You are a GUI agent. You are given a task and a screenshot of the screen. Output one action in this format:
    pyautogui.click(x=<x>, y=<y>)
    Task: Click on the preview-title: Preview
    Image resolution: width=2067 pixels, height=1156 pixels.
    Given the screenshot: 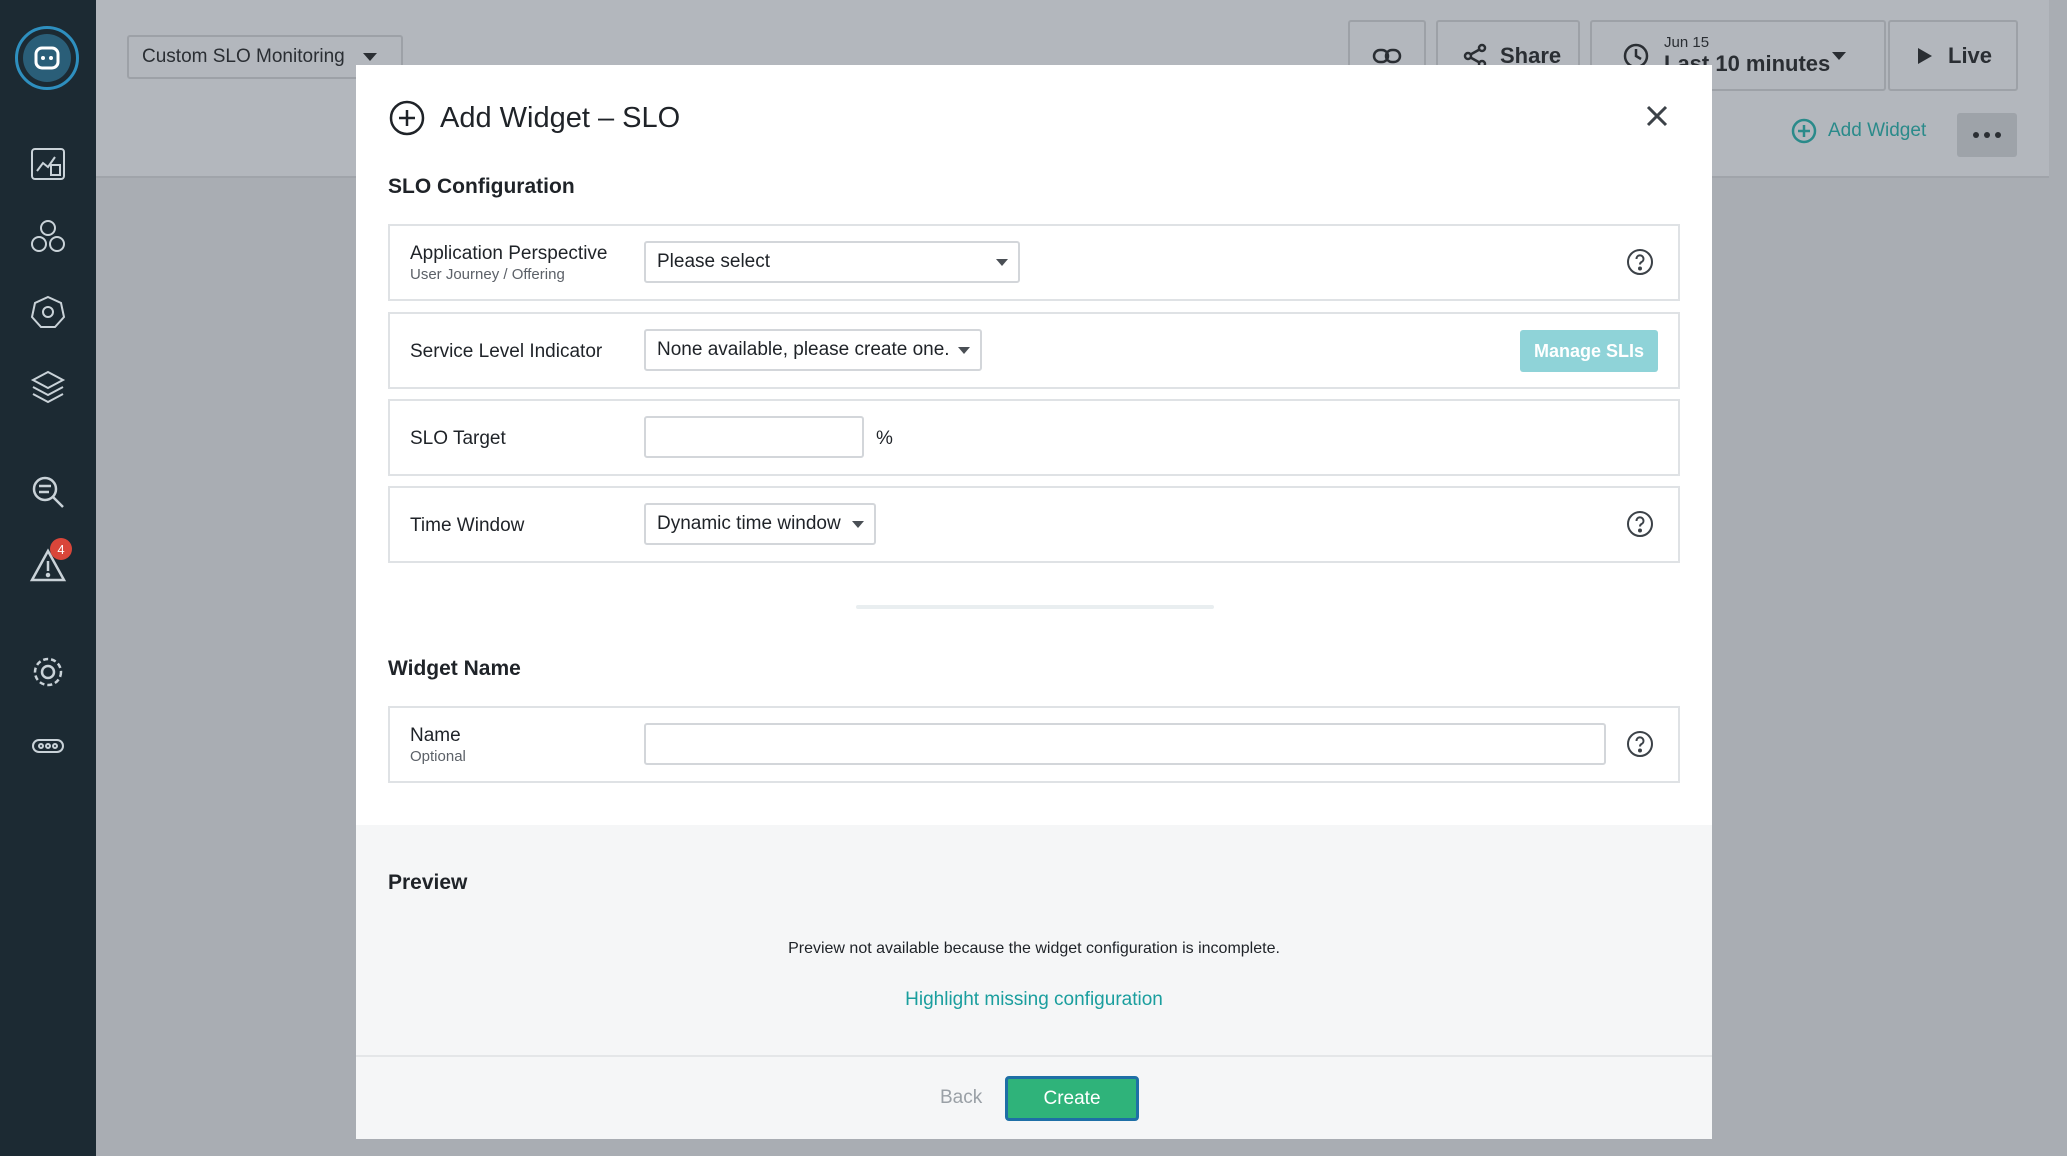 What is the action you would take?
    pyautogui.click(x=428, y=882)
    